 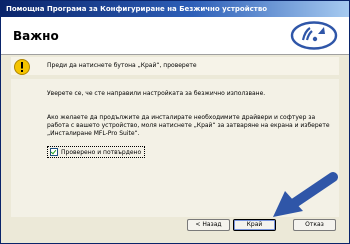 I want to click on warning-icon, so click(x=22, y=67).